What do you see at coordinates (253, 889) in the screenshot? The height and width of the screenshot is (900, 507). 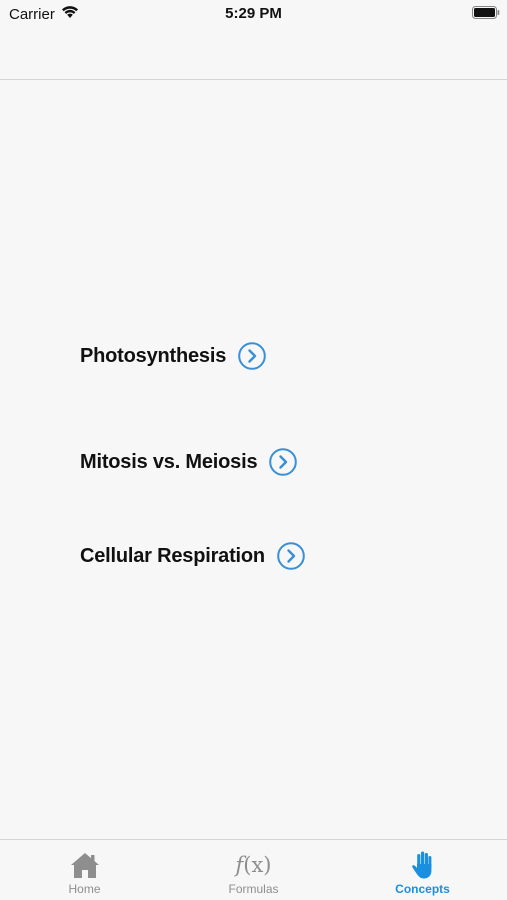 I see `tab-label: Formulas` at bounding box center [253, 889].